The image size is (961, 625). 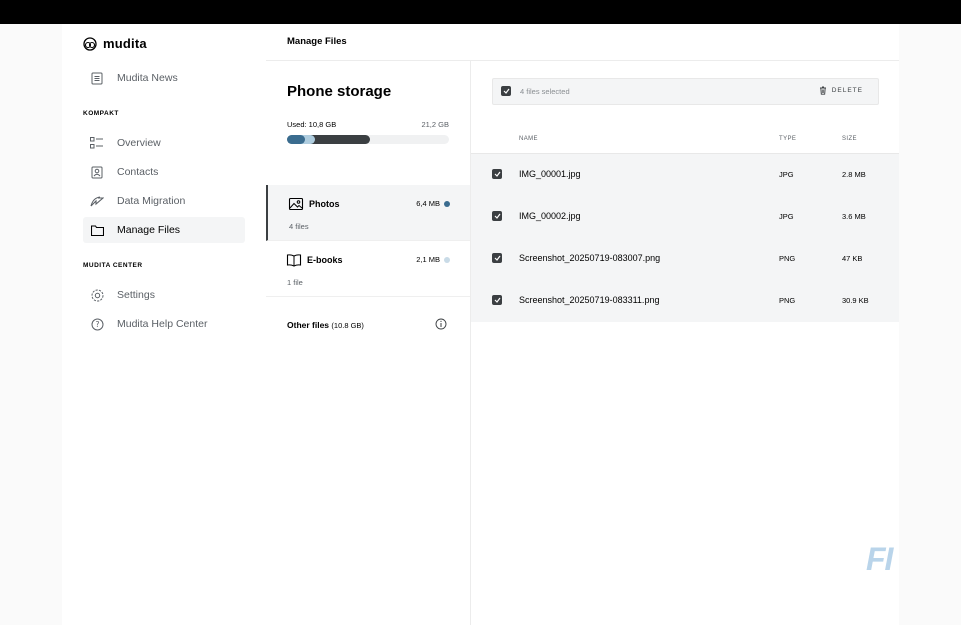 What do you see at coordinates (113, 265) in the screenshot?
I see `section-label-mudita-center: MUDITA CENTER` at bounding box center [113, 265].